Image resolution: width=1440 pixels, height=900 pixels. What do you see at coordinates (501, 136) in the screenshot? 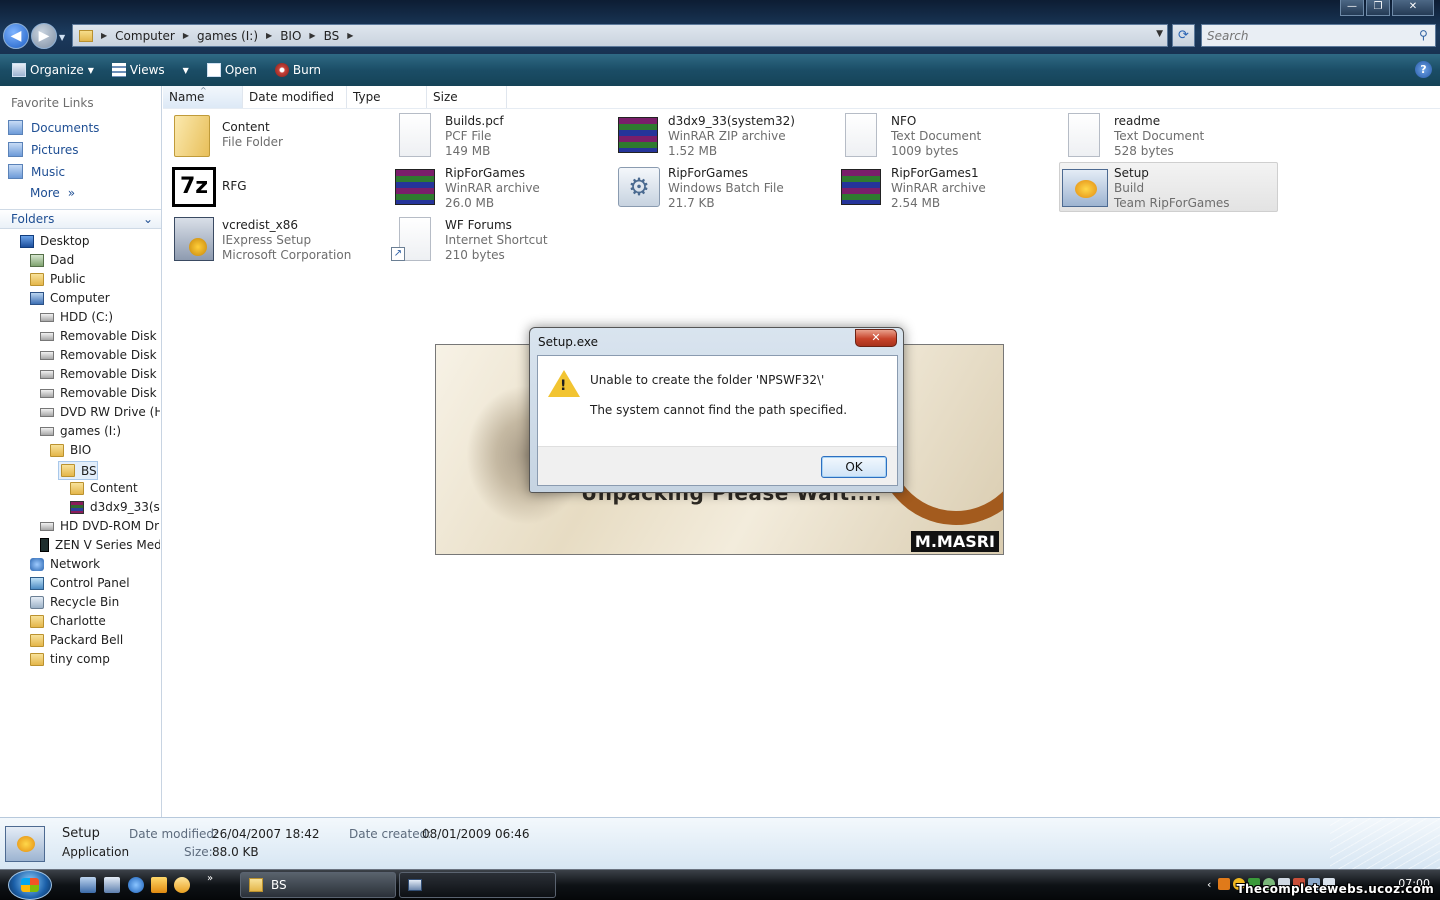
I see `file-tile-builds-pcf: Builds.pcf PCF File 149 MB` at bounding box center [501, 136].